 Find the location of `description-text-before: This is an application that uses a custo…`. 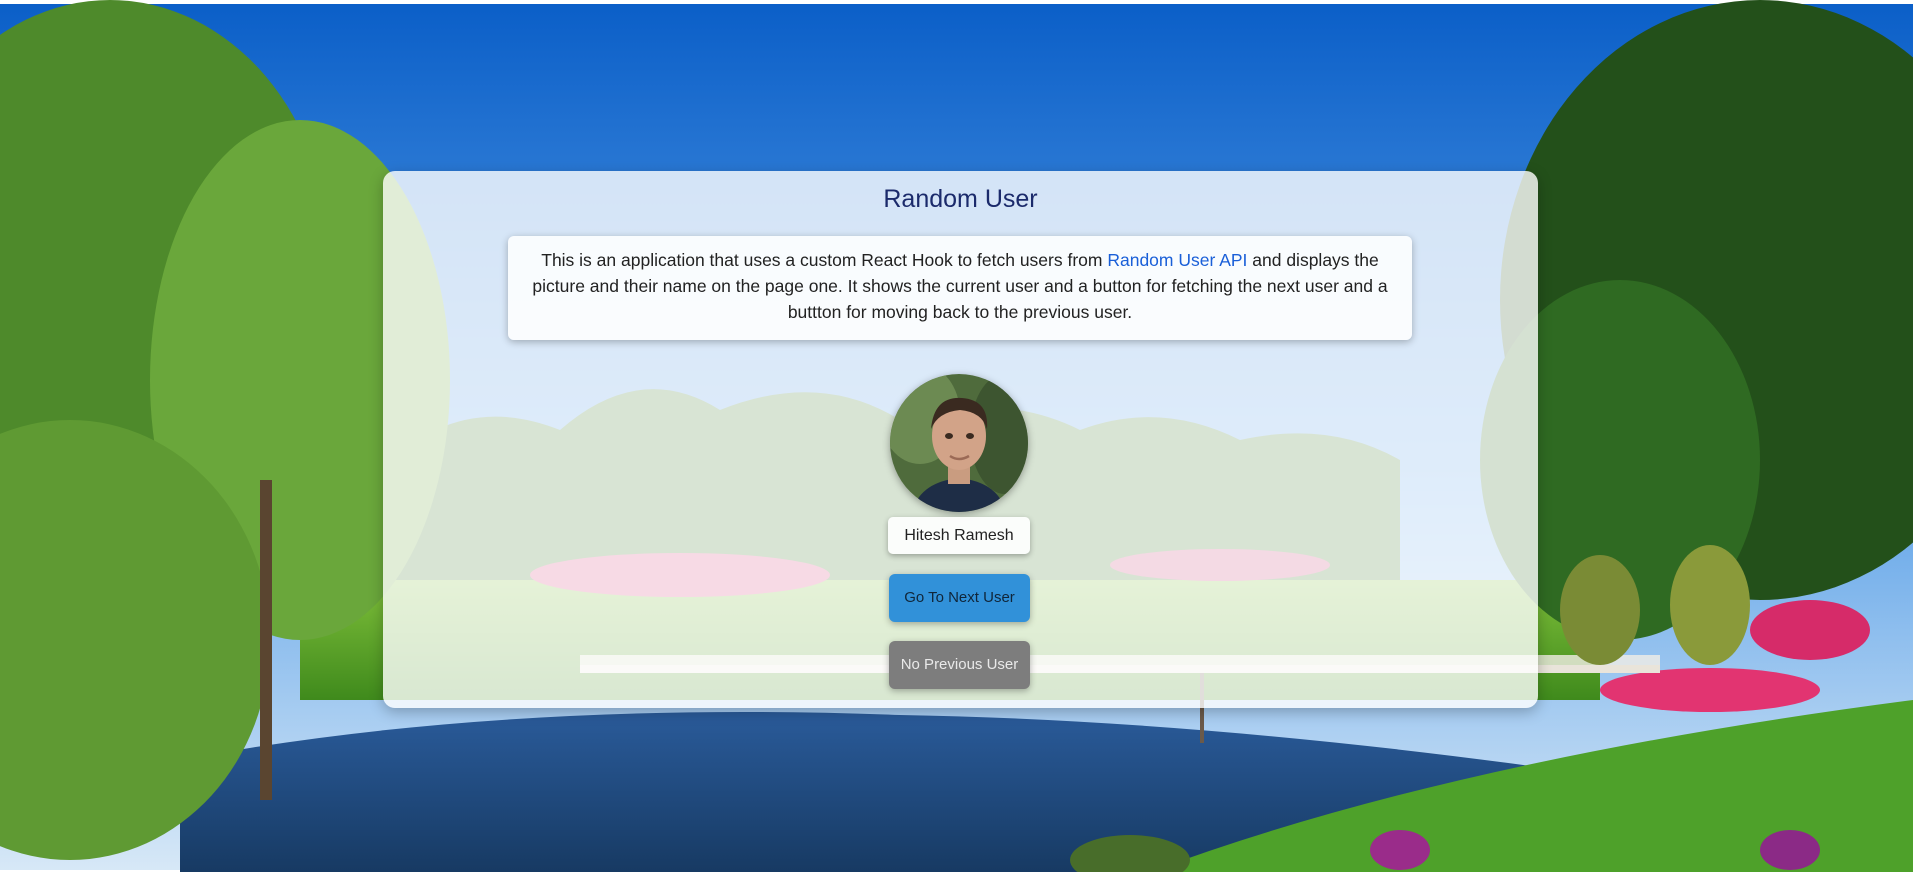

description-text-before: This is an application that uses a custo… is located at coordinates (824, 260).